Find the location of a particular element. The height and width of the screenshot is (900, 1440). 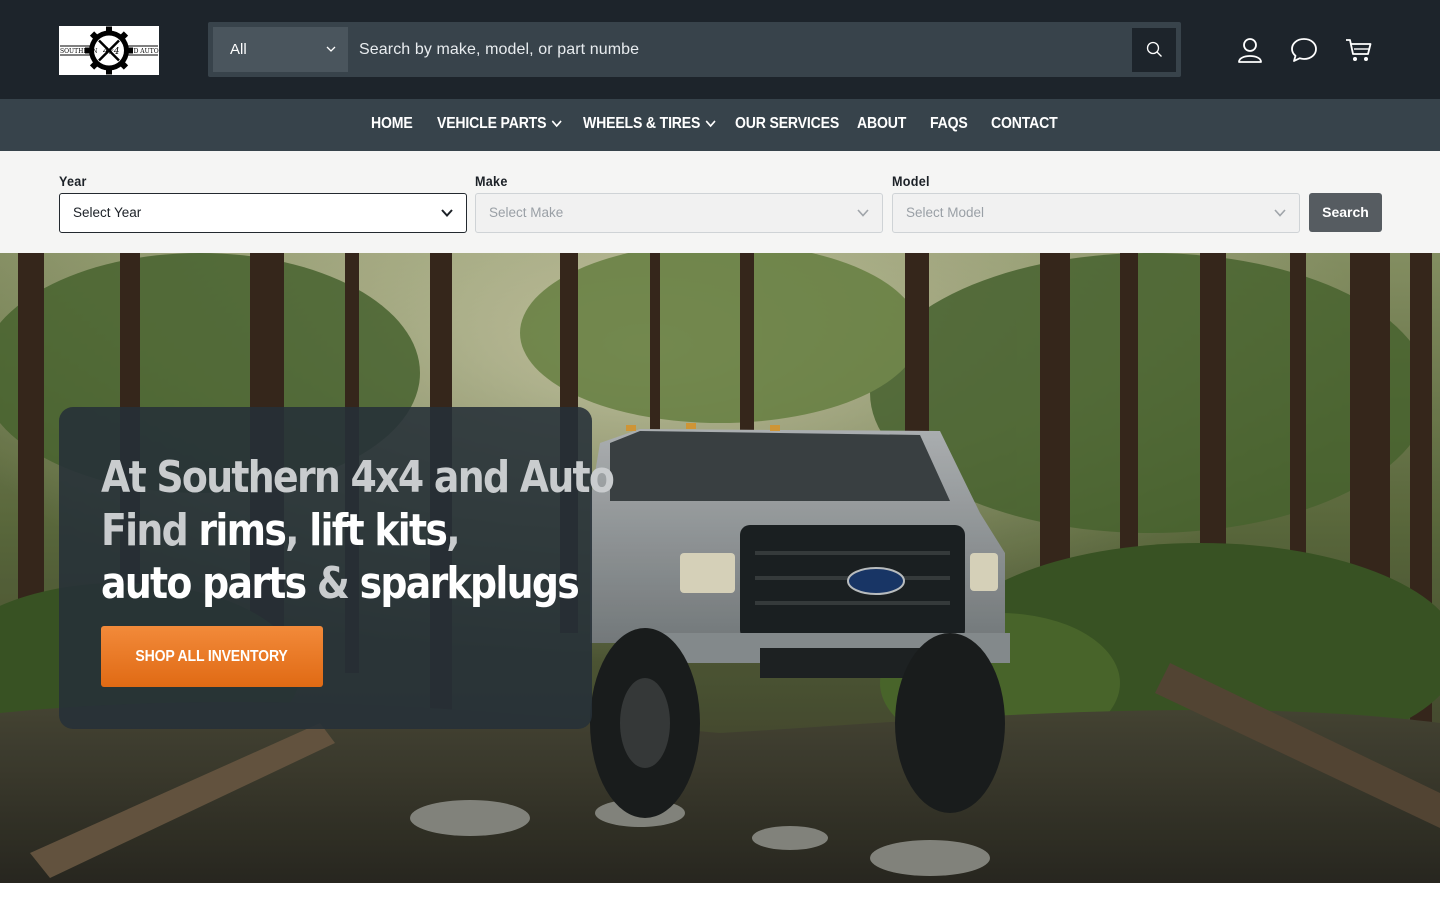

year-select-value: Select Year is located at coordinates (107, 212).